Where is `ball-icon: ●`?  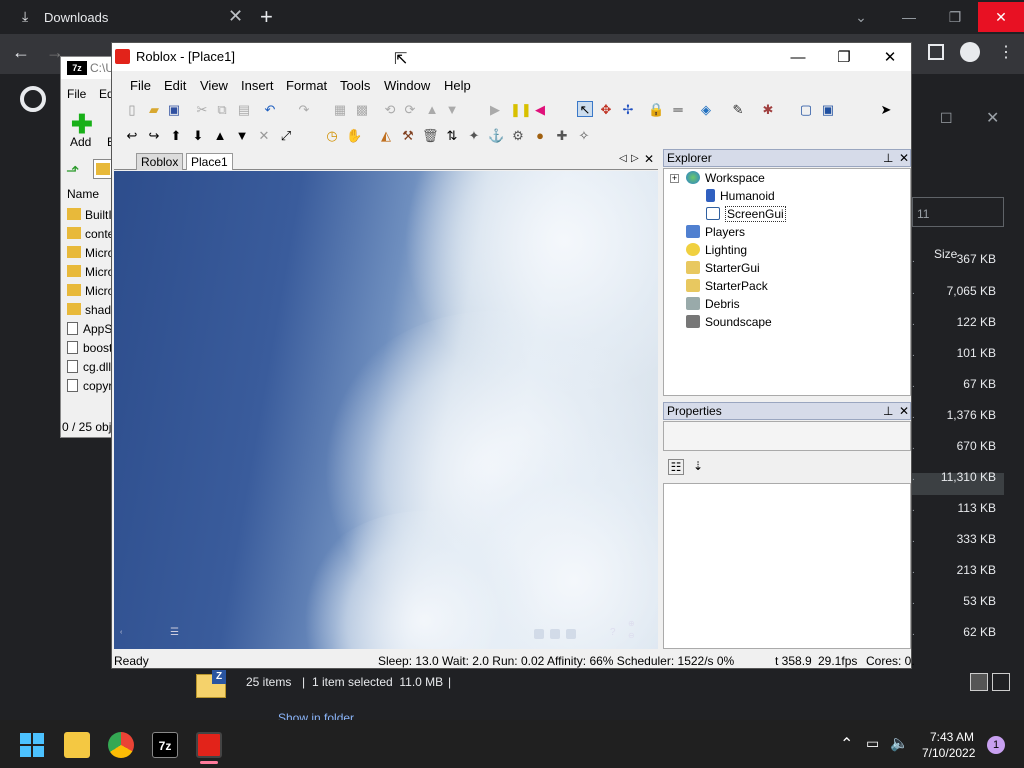
ball-icon: ● is located at coordinates (540, 136).